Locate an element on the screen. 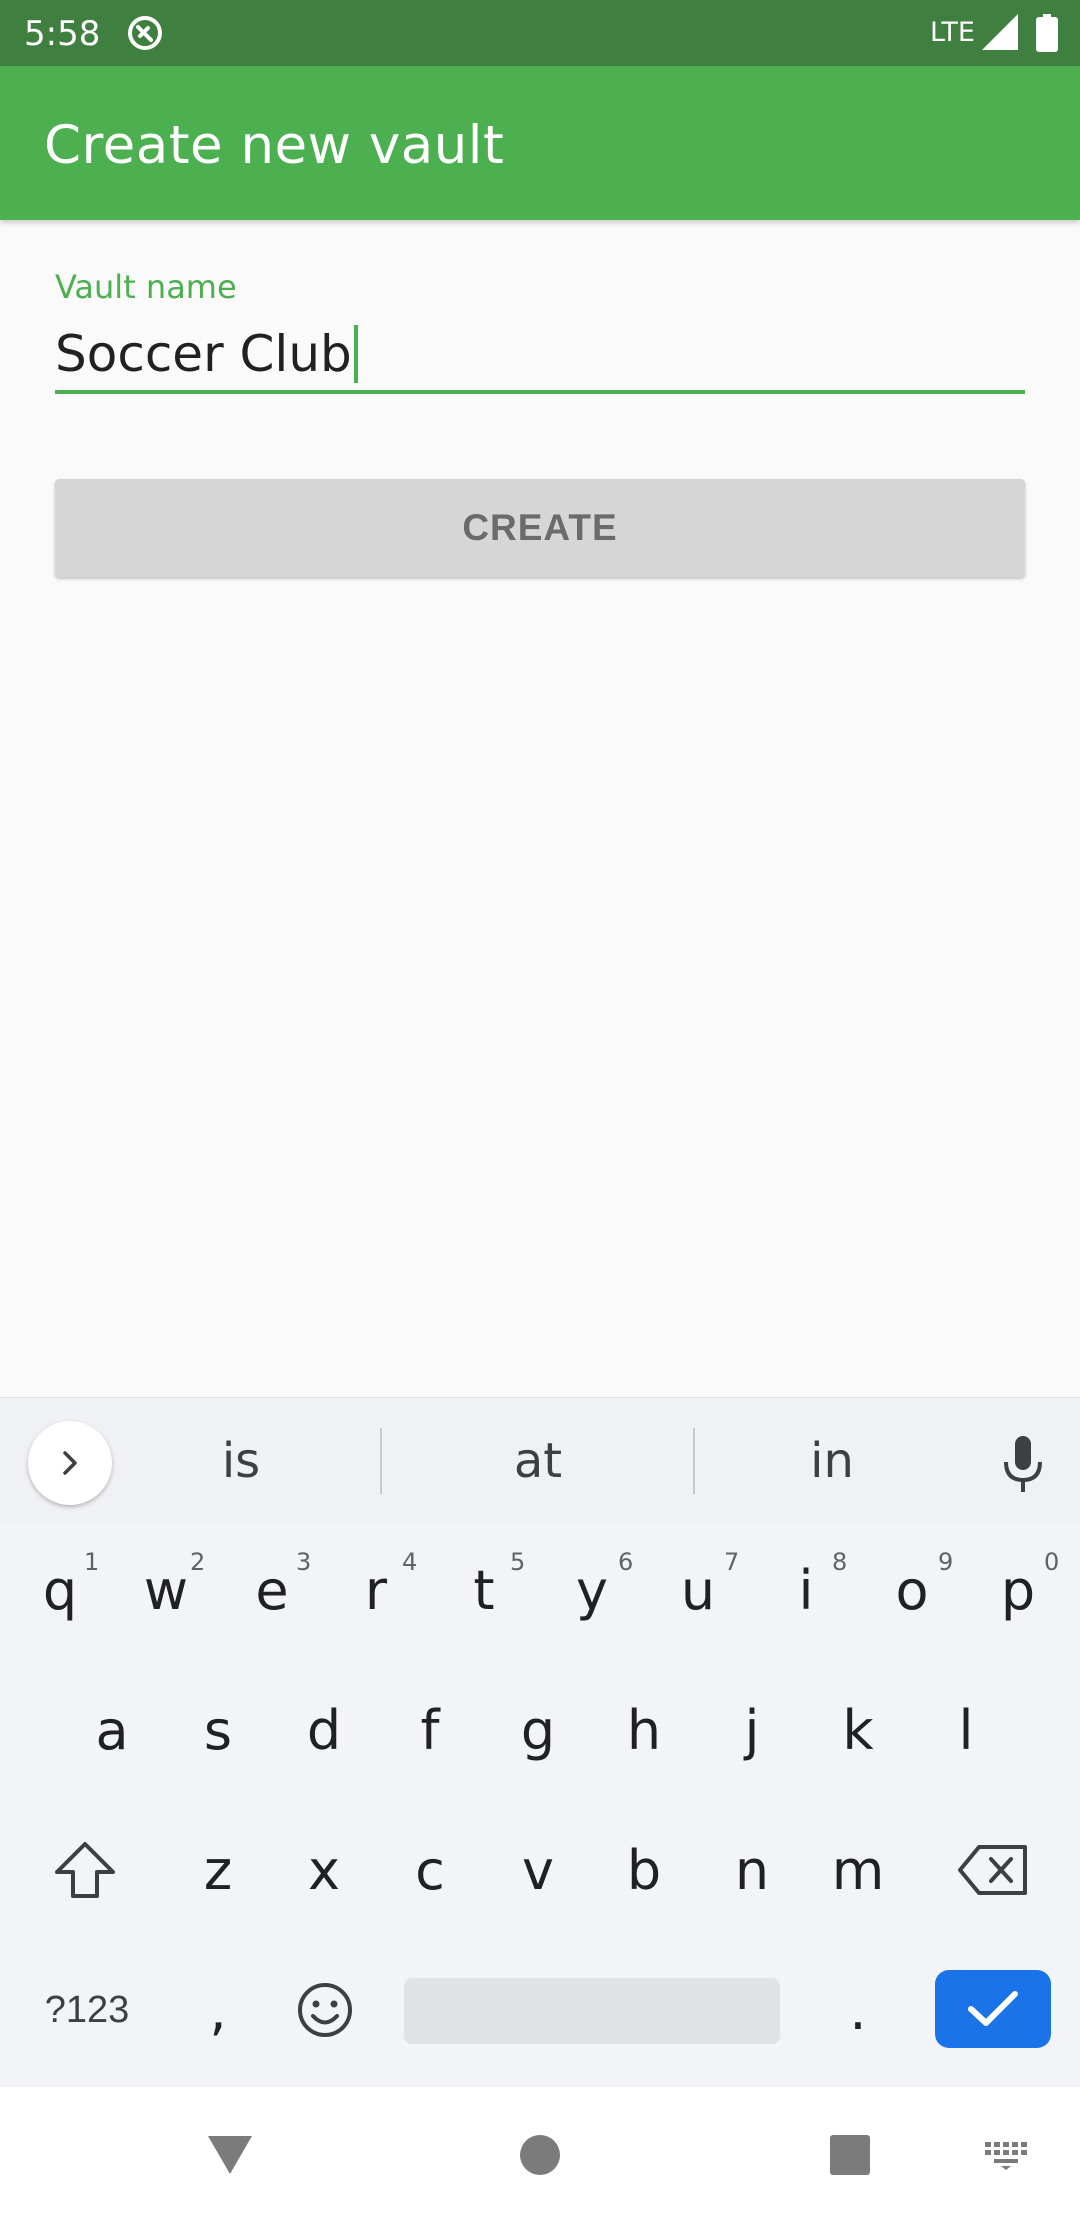 This screenshot has width=1080, height=2220. checkmark-icon is located at coordinates (993, 2008).